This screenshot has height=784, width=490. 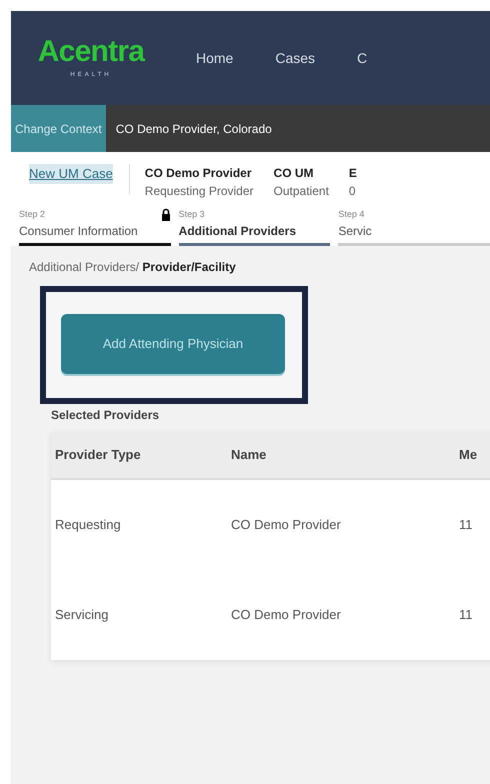 I want to click on case-field-value: CO Demo Provider, so click(x=198, y=173).